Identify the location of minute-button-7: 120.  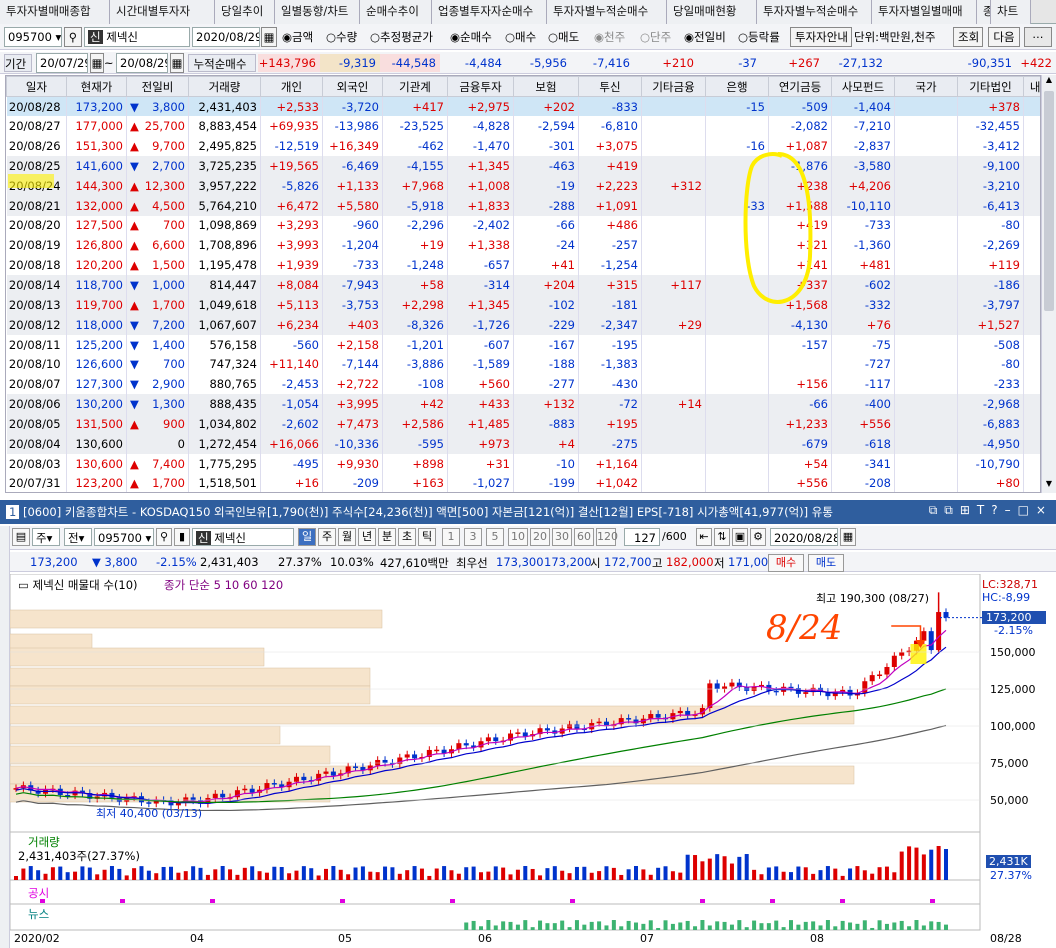
(607, 537).